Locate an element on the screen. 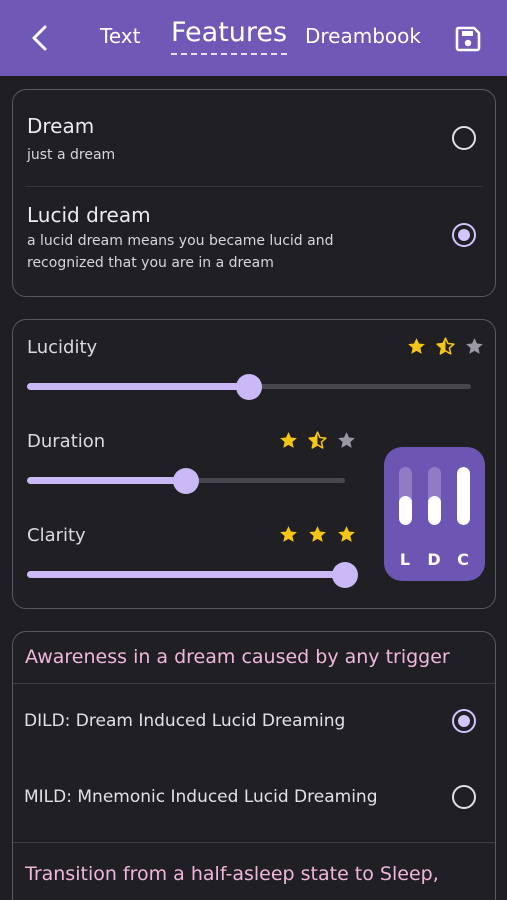  lucidity-stars is located at coordinates (445, 346).